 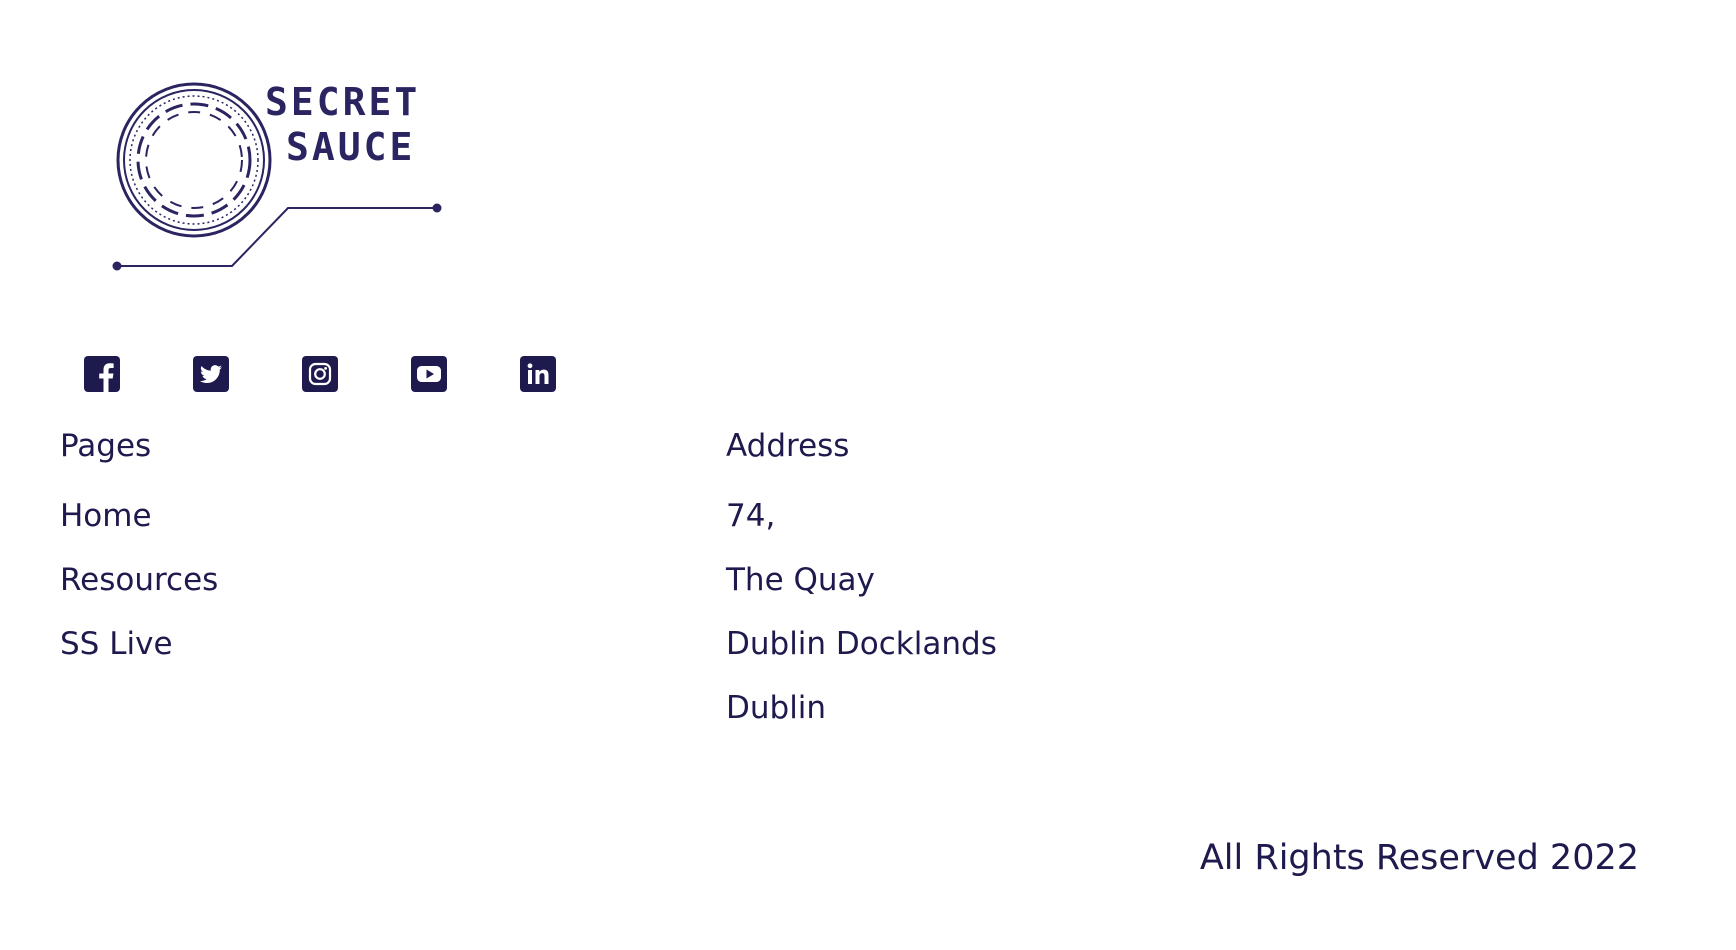 I want to click on address-line-number: 74,, so click(x=751, y=516).